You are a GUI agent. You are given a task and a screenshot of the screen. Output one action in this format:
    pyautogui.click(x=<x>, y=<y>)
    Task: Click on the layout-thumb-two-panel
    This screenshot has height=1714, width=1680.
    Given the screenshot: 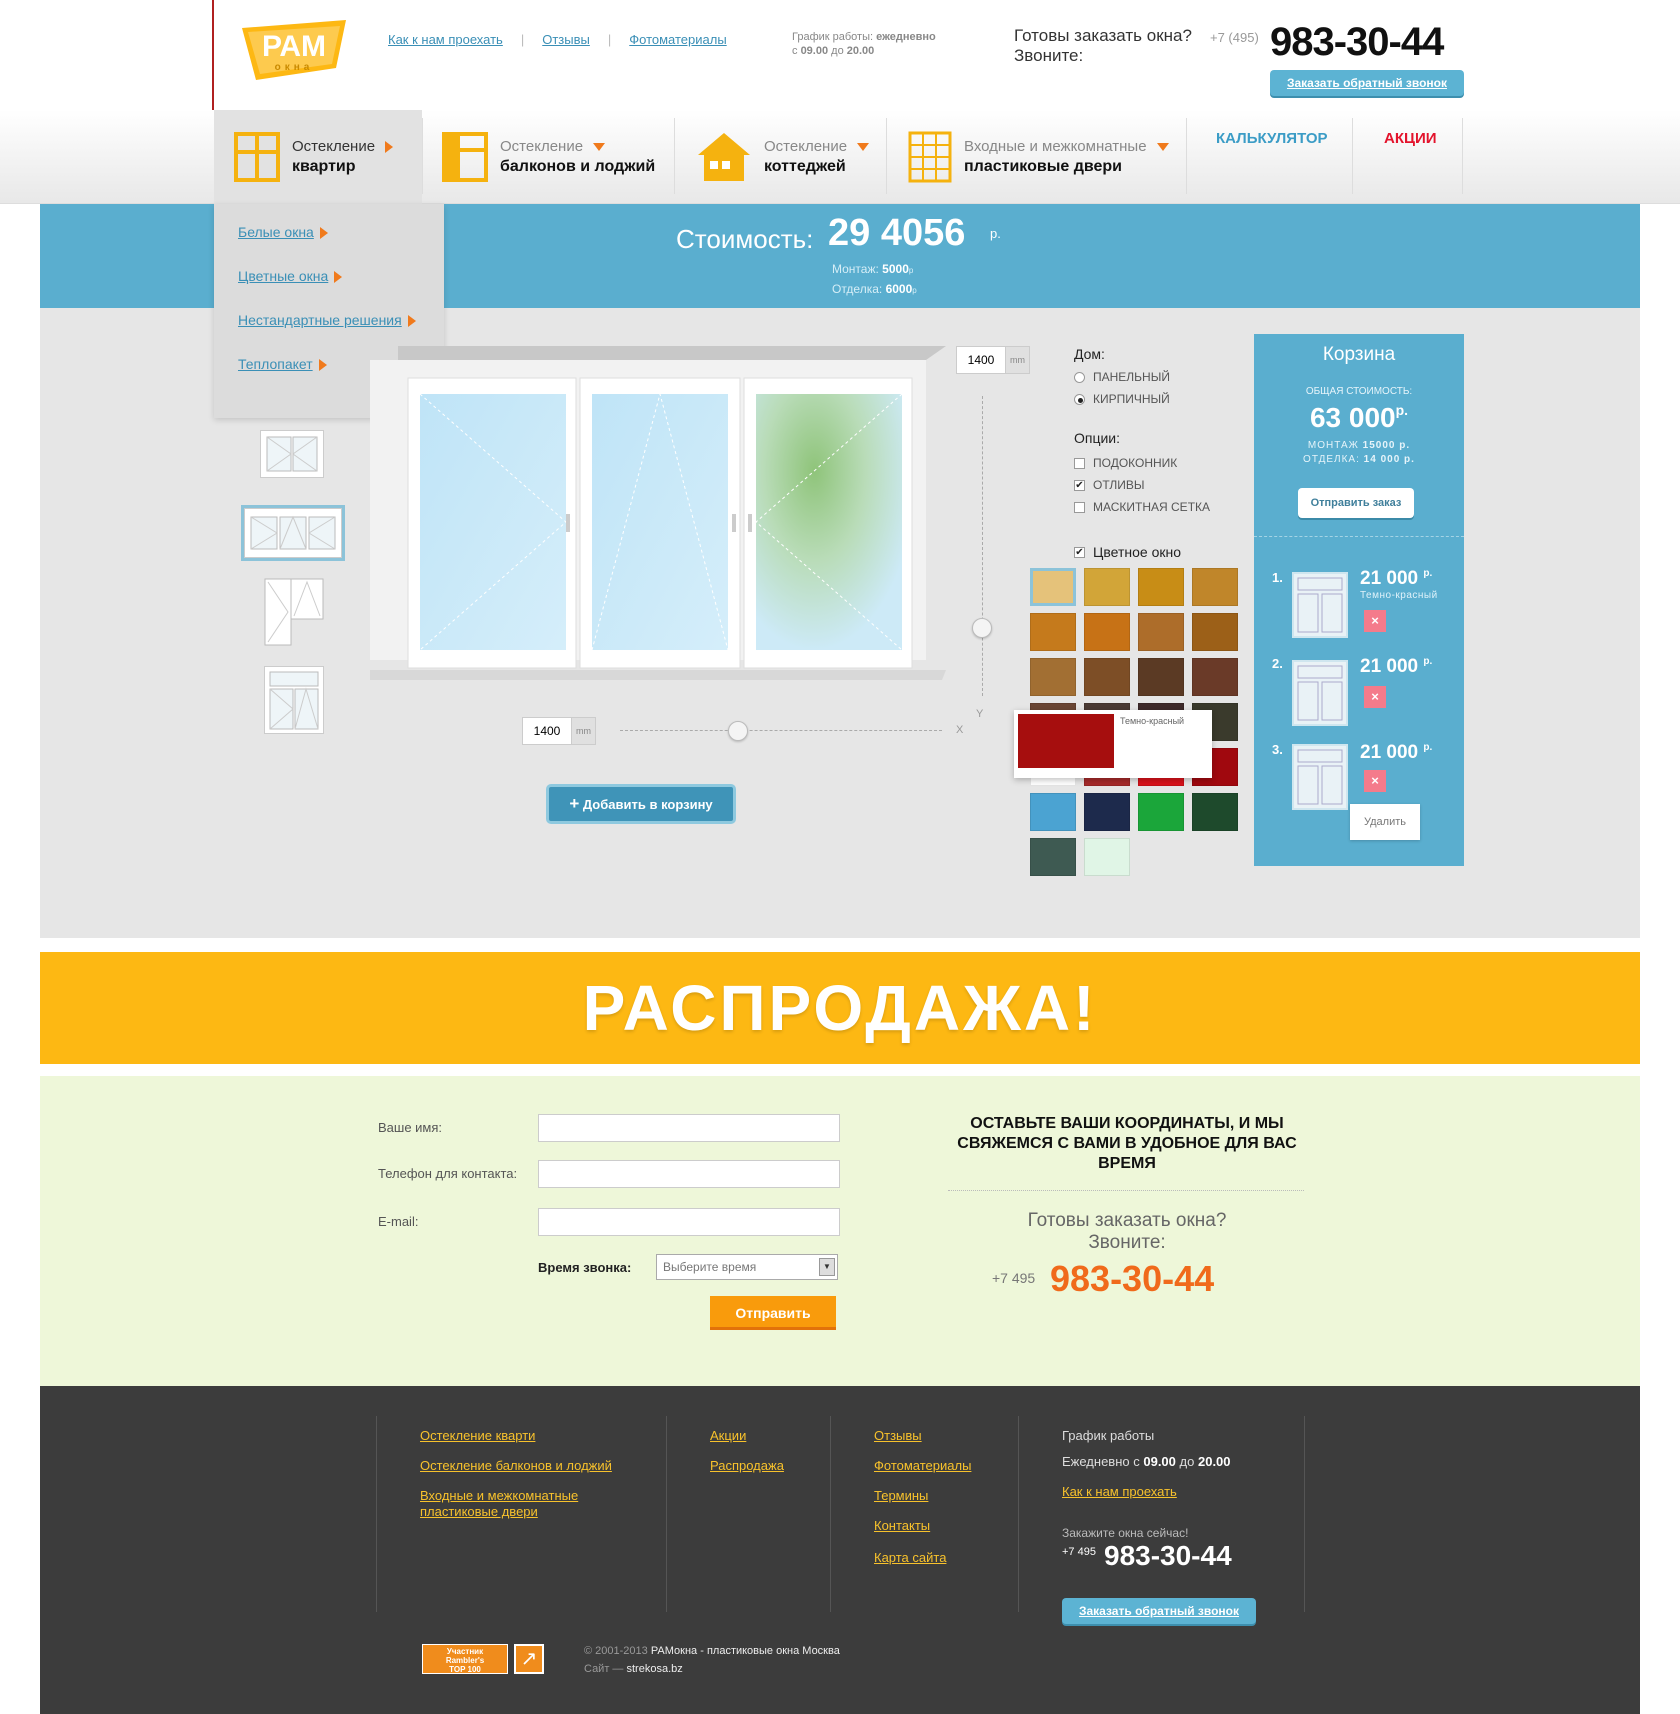 What is the action you would take?
    pyautogui.click(x=292, y=454)
    